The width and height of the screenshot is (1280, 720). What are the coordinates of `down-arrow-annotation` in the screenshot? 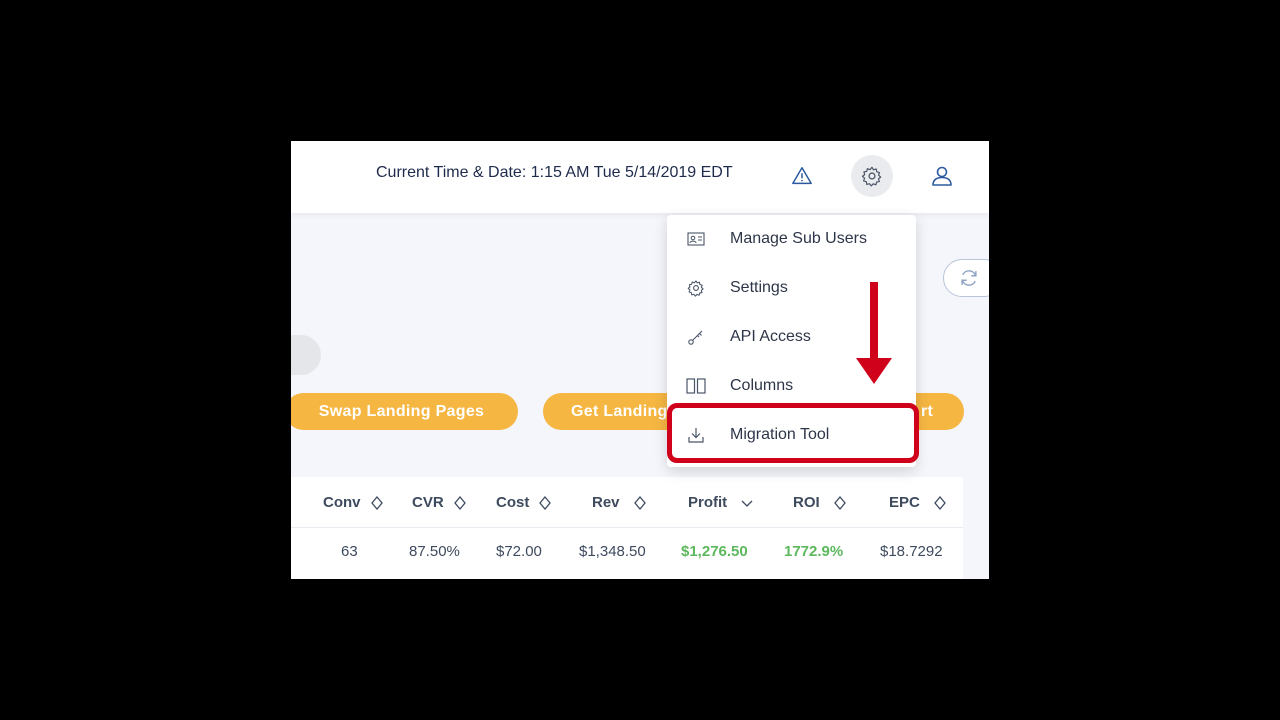 It's located at (874, 334).